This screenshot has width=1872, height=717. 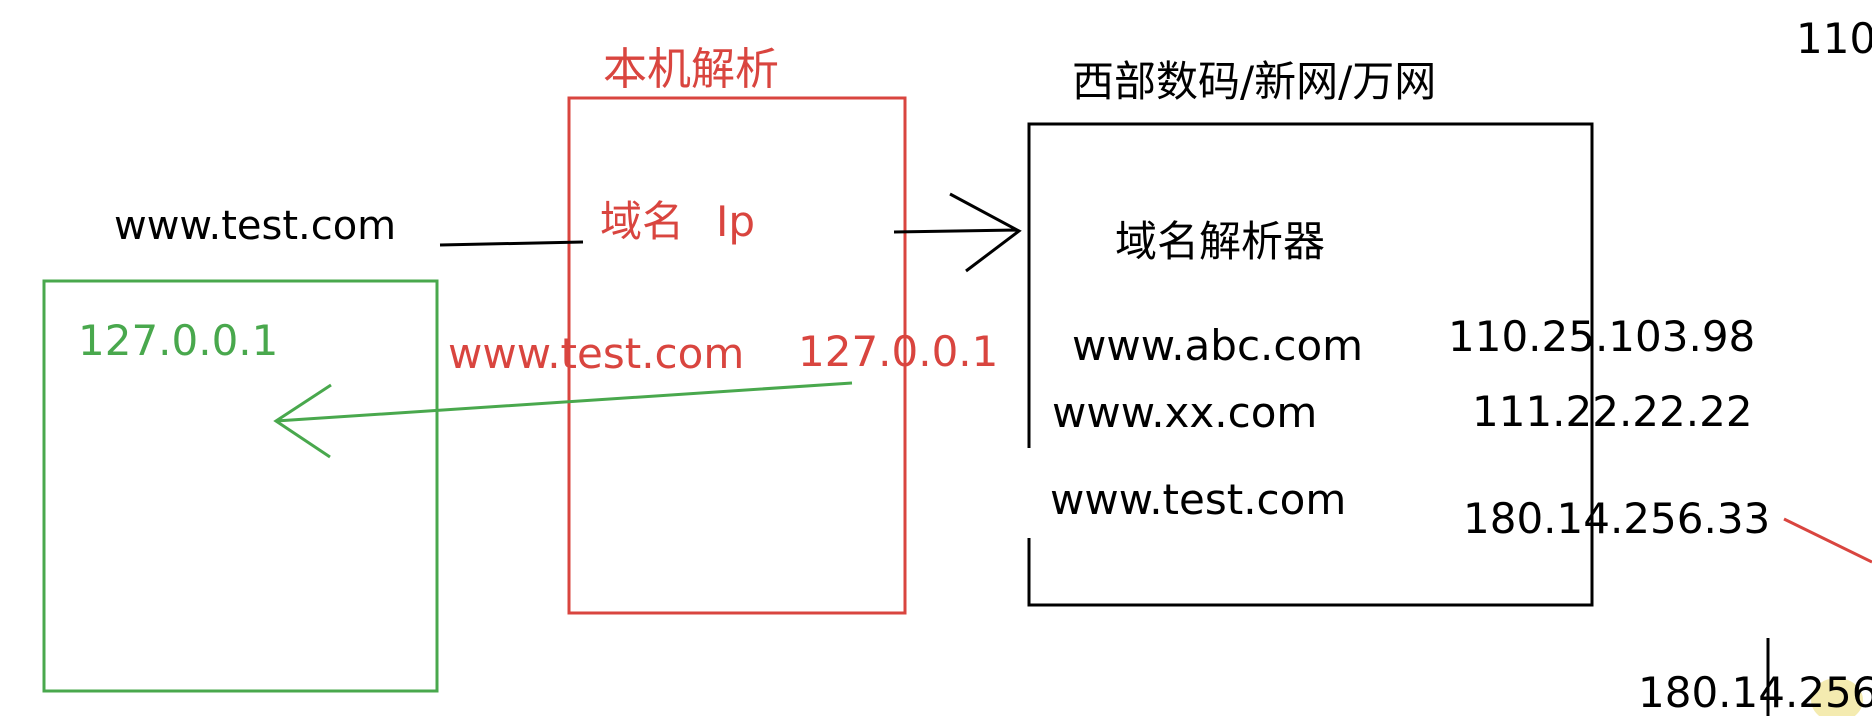 What do you see at coordinates (1218, 345) in the screenshot?
I see `record-domain: www.abc.com` at bounding box center [1218, 345].